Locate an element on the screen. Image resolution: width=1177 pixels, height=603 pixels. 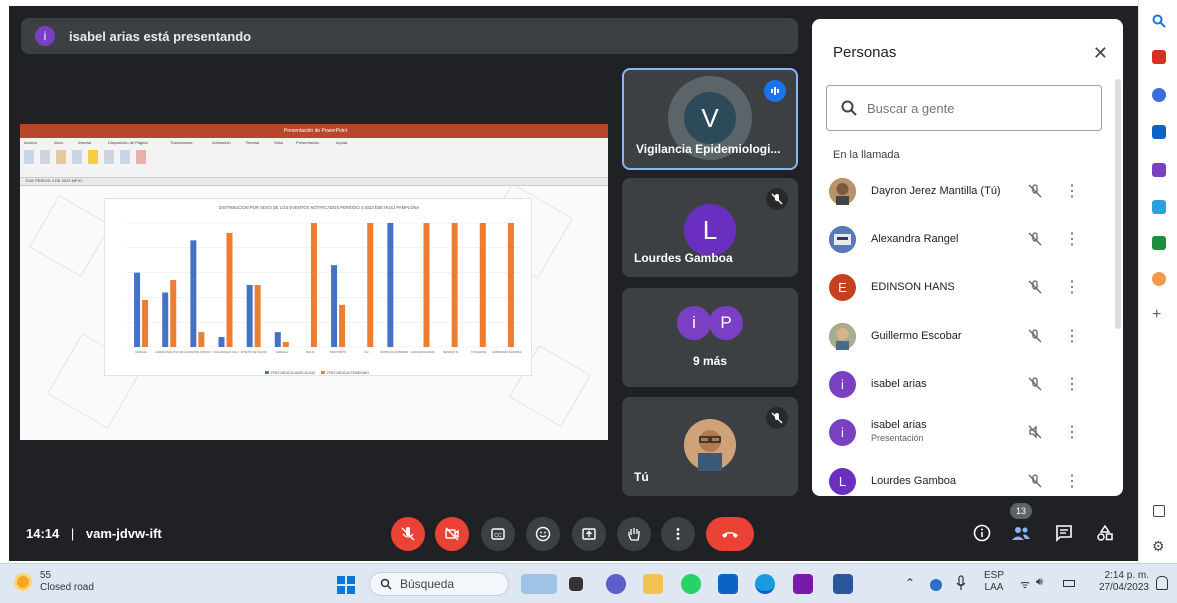
ppt-window-title: Presentación de PowerPoint is located at coordinates (316, 131).